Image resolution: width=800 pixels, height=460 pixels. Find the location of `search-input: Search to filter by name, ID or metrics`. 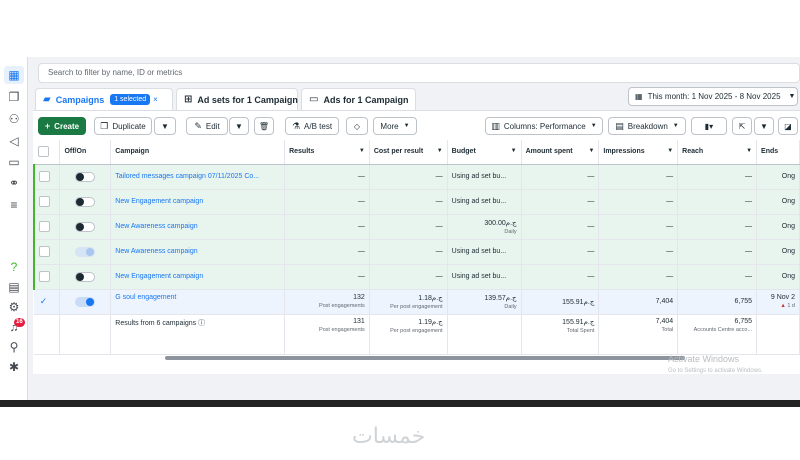

search-input: Search to filter by name, ID or metrics is located at coordinates (419, 73).